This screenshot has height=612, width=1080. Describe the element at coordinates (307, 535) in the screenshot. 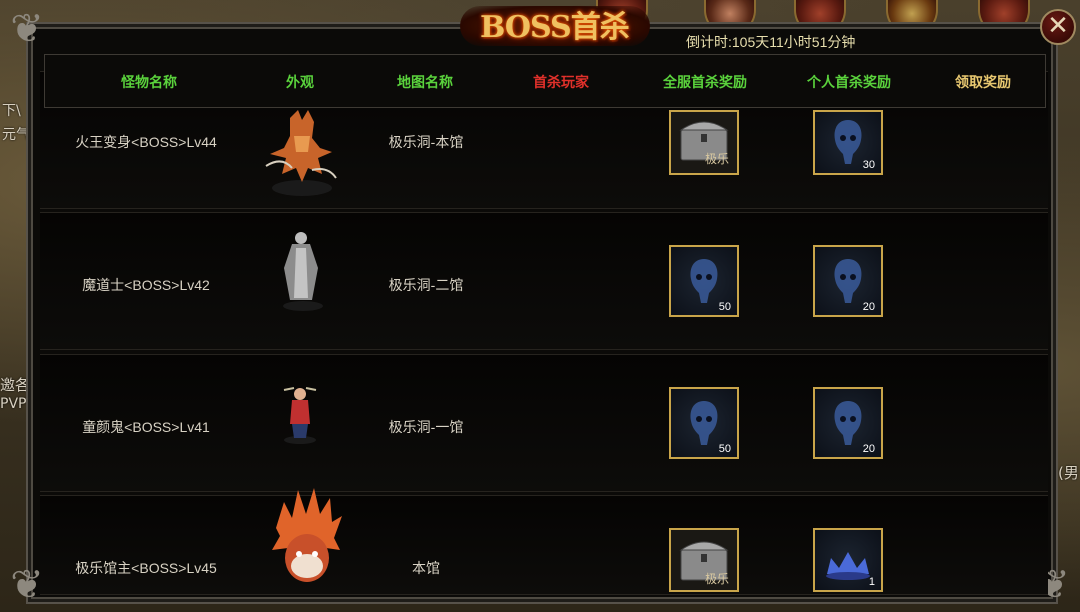

I see `bliss-master-monster-image` at that location.